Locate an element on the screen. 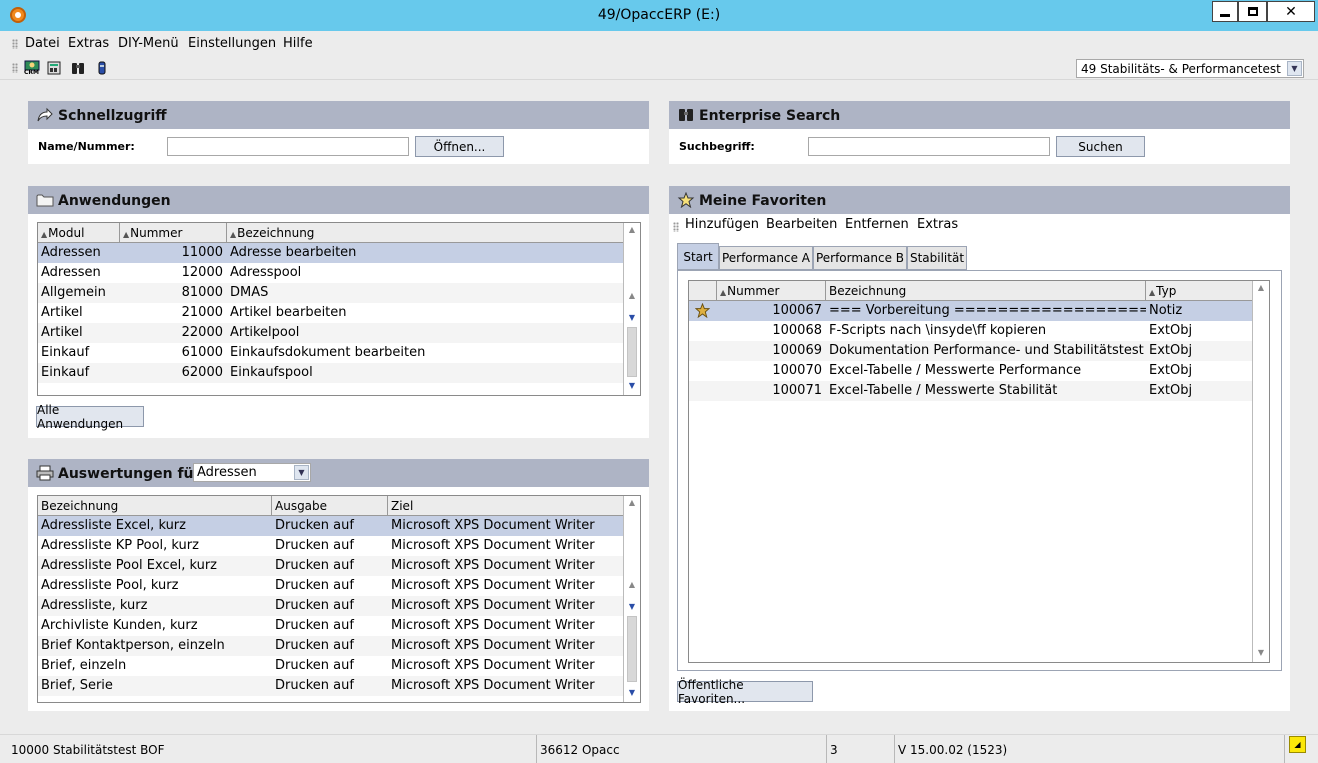  name-nummer-label: Name/Nummer: is located at coordinates (86, 146).